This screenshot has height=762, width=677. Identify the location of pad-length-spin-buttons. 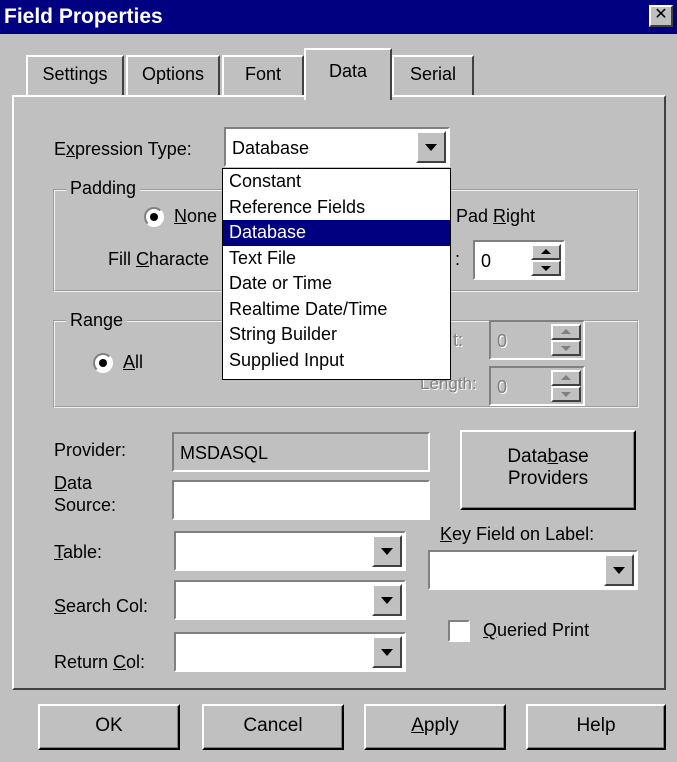
(546, 260).